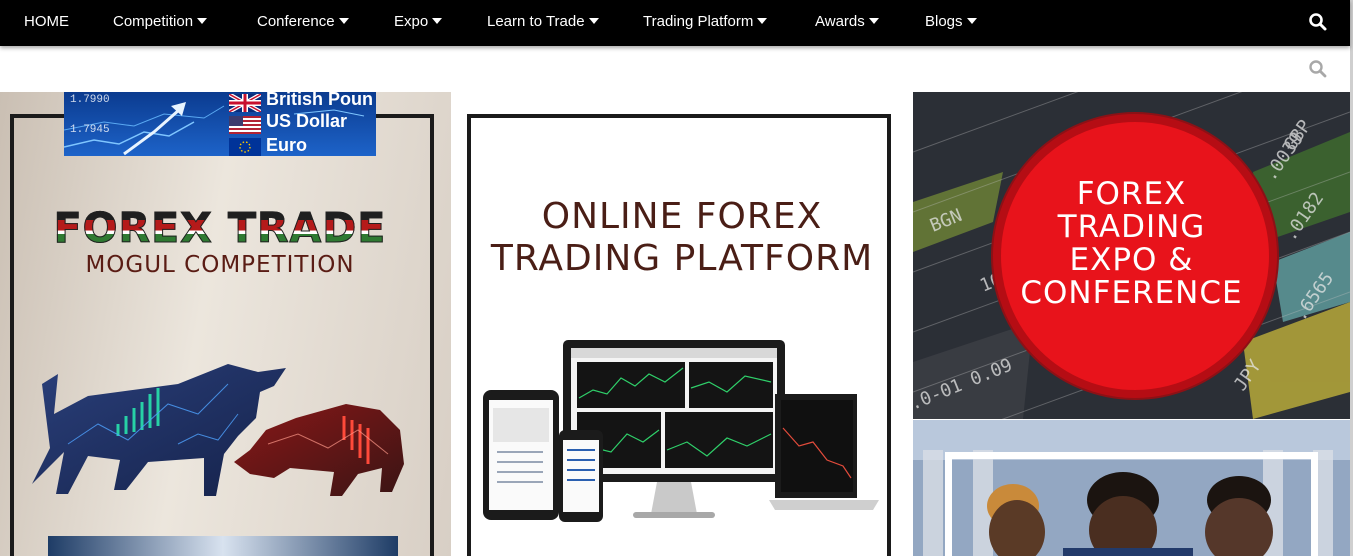  Describe the element at coordinates (153, 21) in the screenshot. I see `nav-item-label: Competition` at that location.